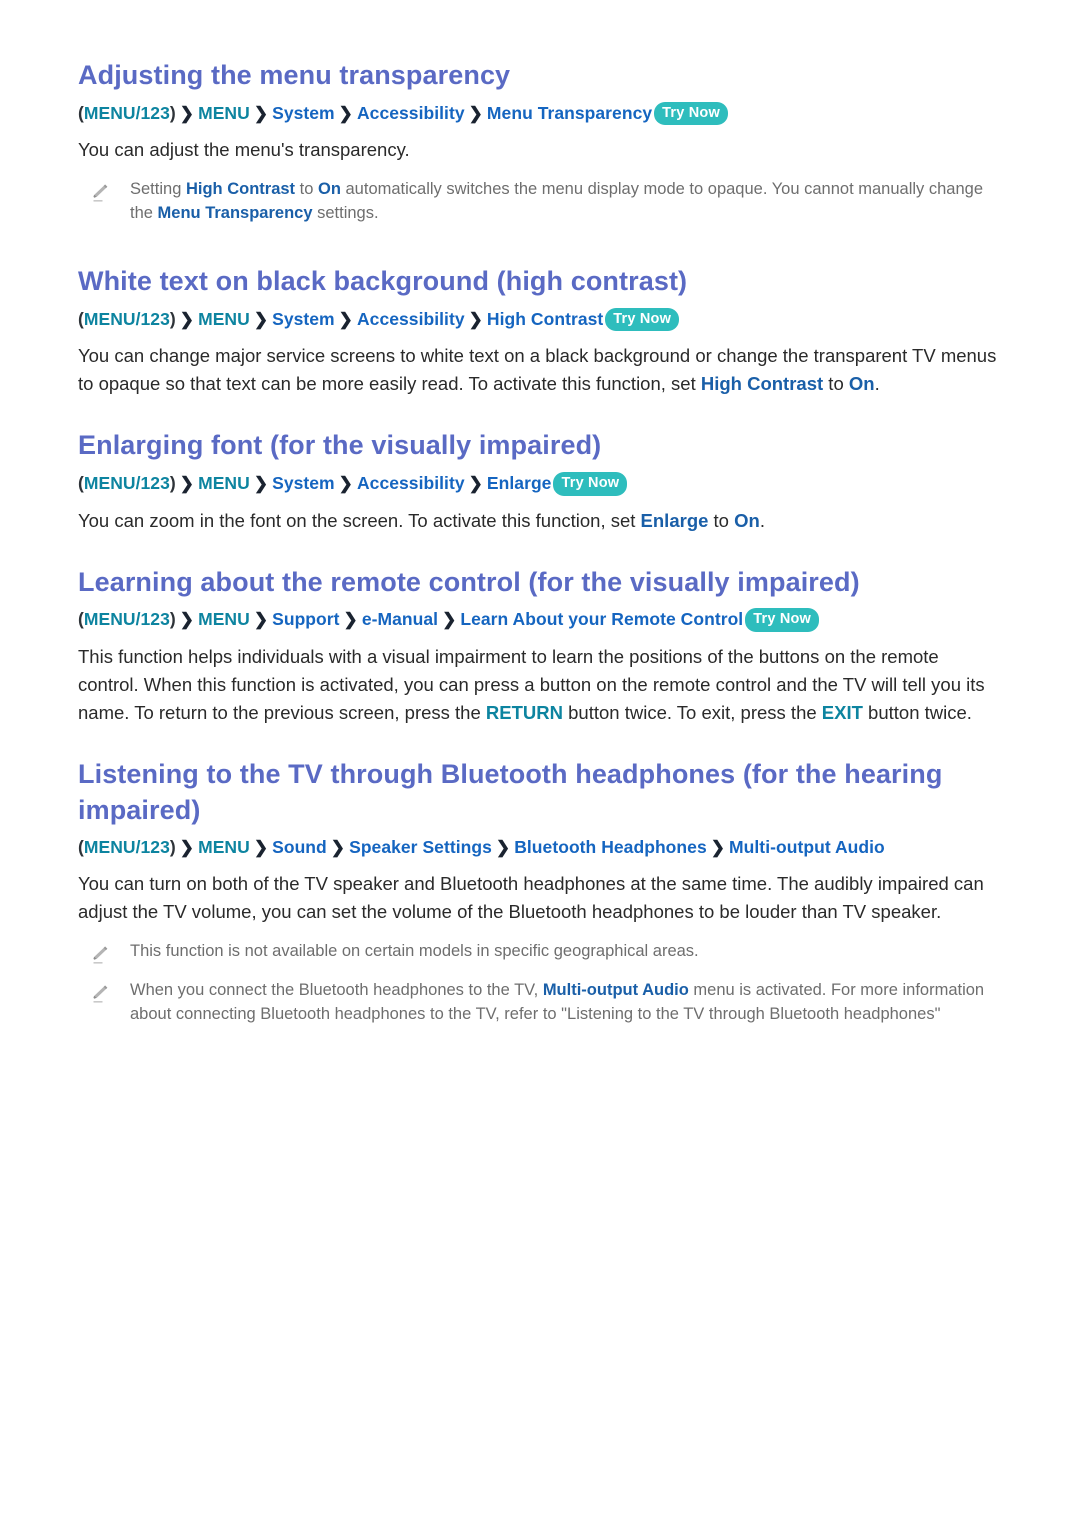 The image size is (1080, 1527). What do you see at coordinates (539, 150) in the screenshot?
I see `section-body: You can adjust the menu's transparency.` at bounding box center [539, 150].